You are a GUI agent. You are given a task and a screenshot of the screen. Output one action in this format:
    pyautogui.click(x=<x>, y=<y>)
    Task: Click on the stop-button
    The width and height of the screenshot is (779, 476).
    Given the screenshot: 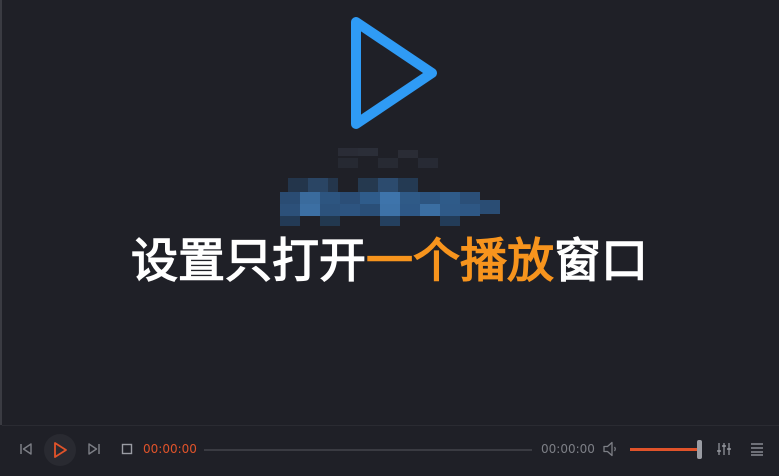 What is the action you would take?
    pyautogui.click(x=127, y=449)
    